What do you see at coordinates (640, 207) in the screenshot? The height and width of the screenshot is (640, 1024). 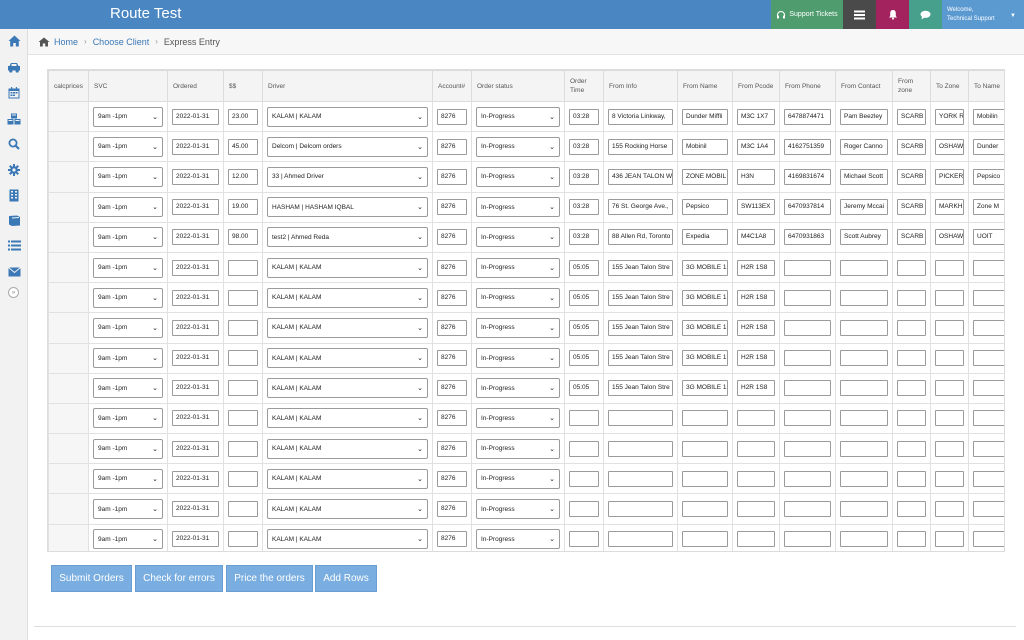 I see `from-info-input: 76 St. George Ave.,` at bounding box center [640, 207].